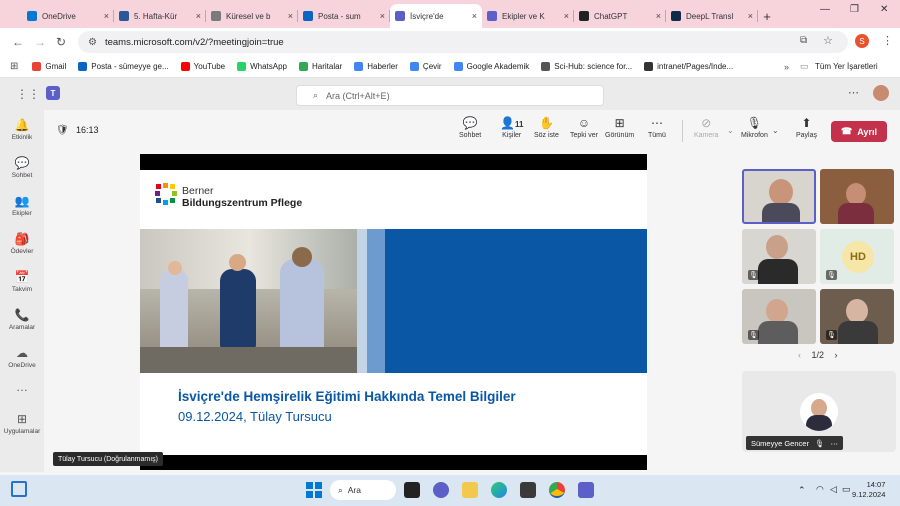  Describe the element at coordinates (818, 355) in the screenshot. I see `gallery-pager: ‹ 1/2 ›` at that location.